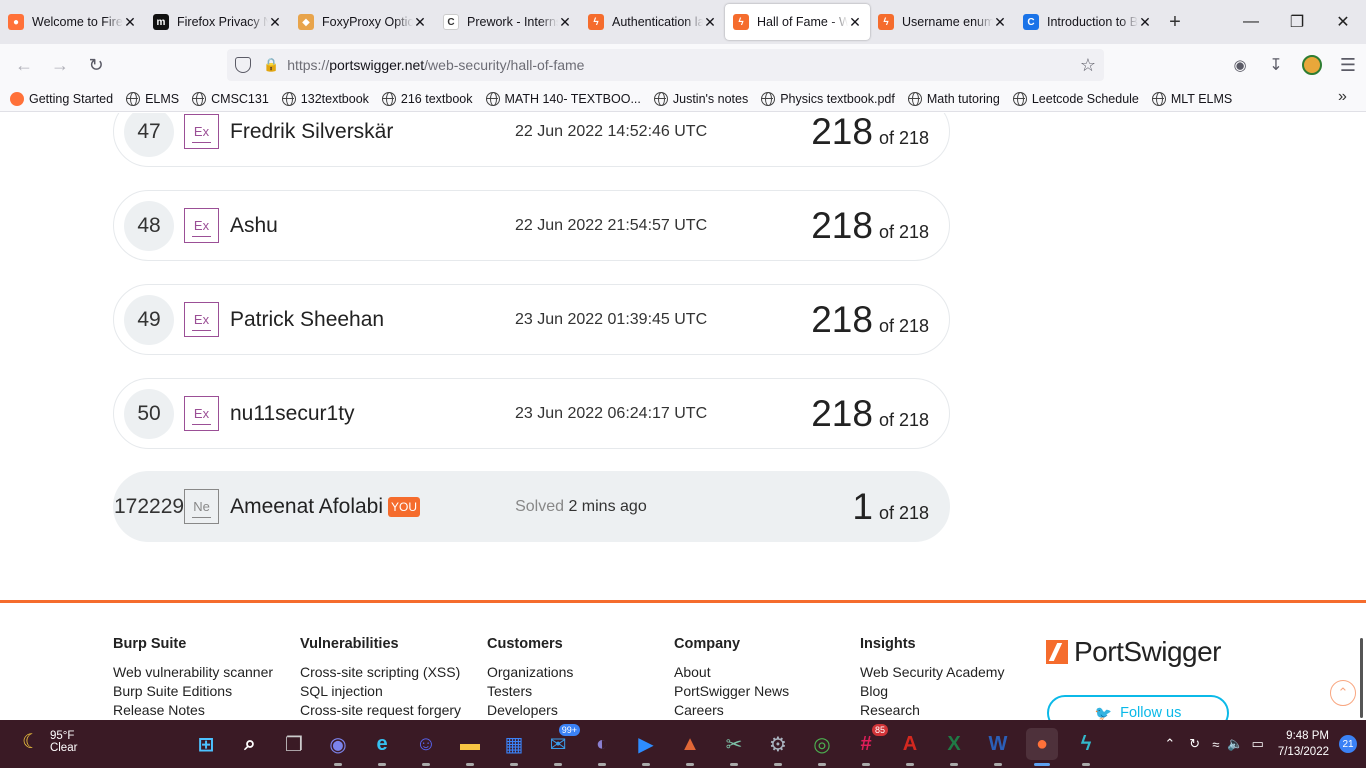 The image size is (1366, 768). I want to click on footer-link: About, so click(731, 672).